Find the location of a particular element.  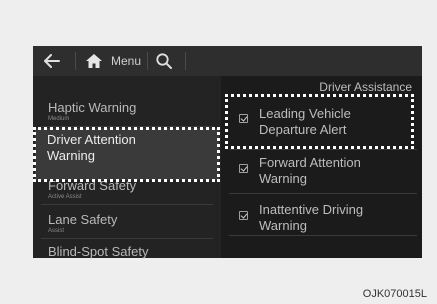

back-arrow-icon is located at coordinates (52, 61).